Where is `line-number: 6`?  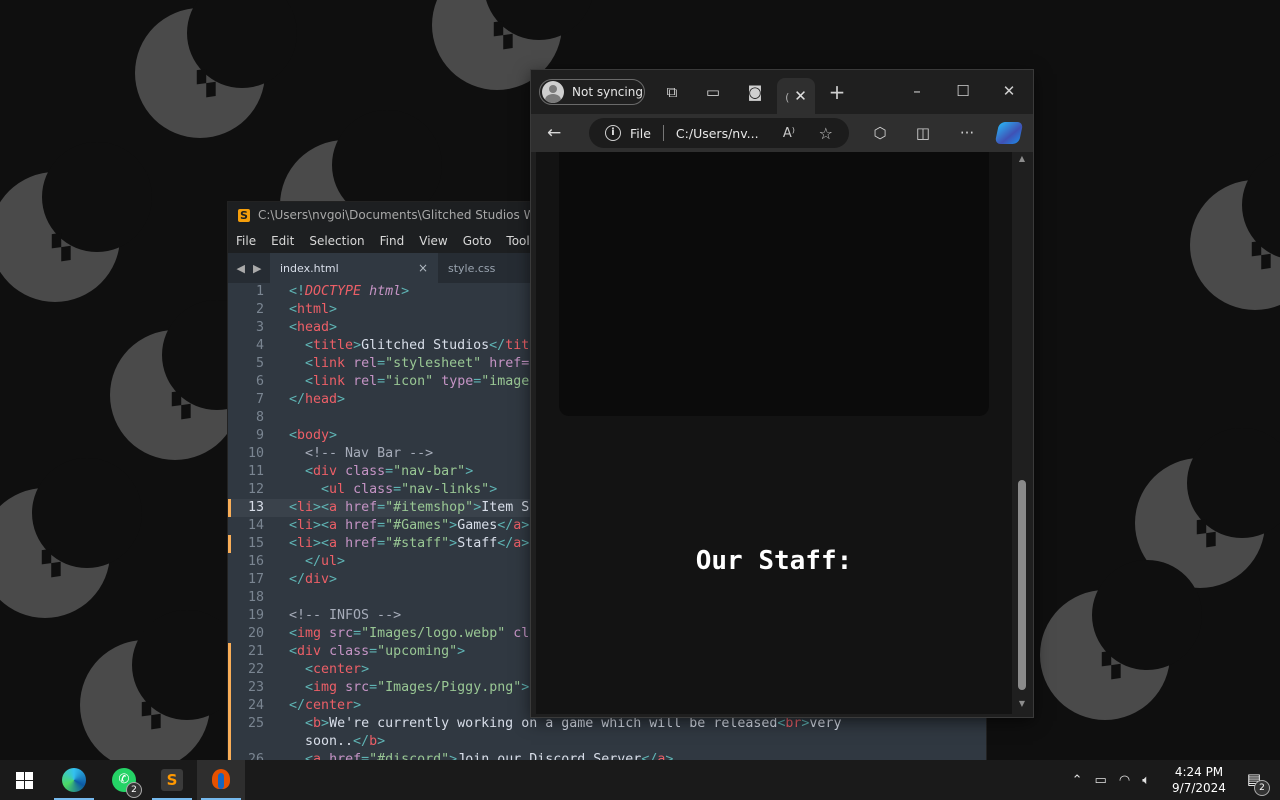 line-number: 6 is located at coordinates (259, 381).